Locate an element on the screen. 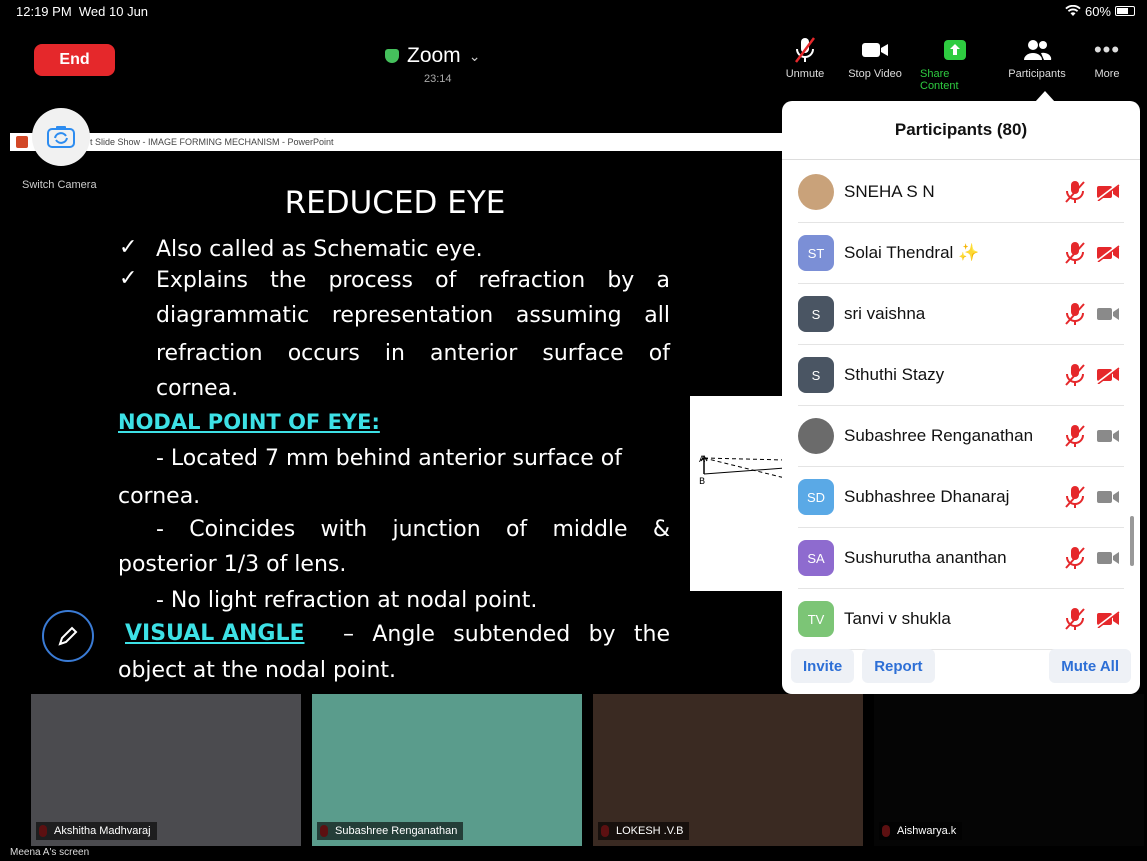  stop-video-button: Stop Video is located at coordinates (875, 64).